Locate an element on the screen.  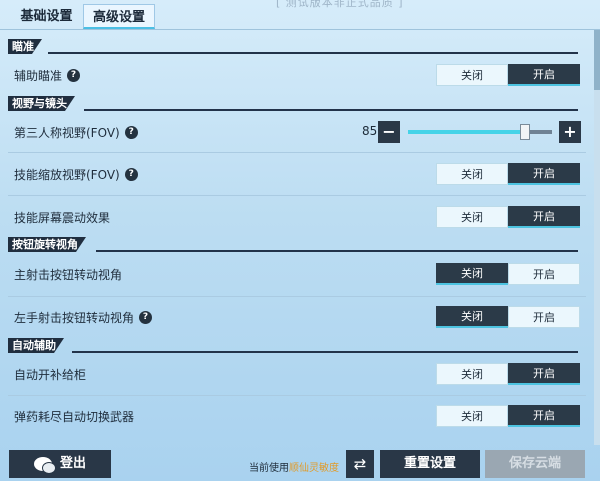
skill-shake-toggle: 关闭 开启 is located at coordinates (508, 217).